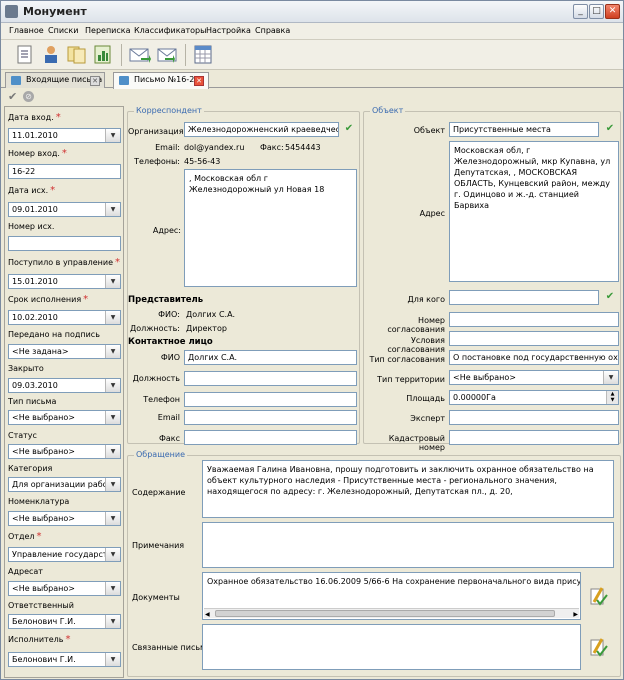 Image resolution: width=624 pixels, height=680 pixels. Describe the element at coordinates (349, 129) in the screenshot. I see `select-check-icon: ✔` at that location.